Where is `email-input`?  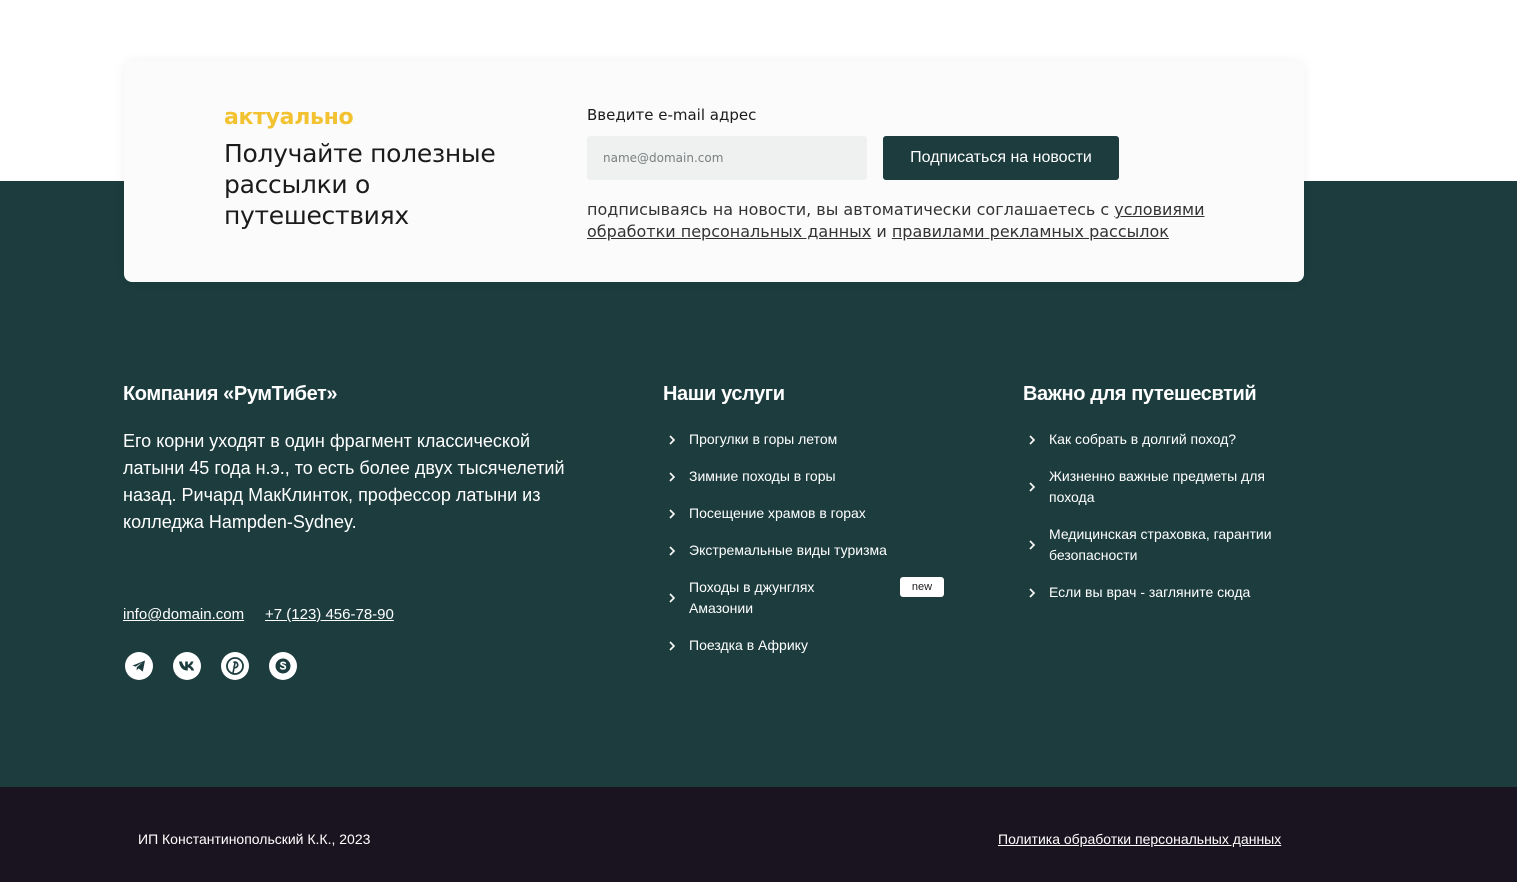 email-input is located at coordinates (727, 158).